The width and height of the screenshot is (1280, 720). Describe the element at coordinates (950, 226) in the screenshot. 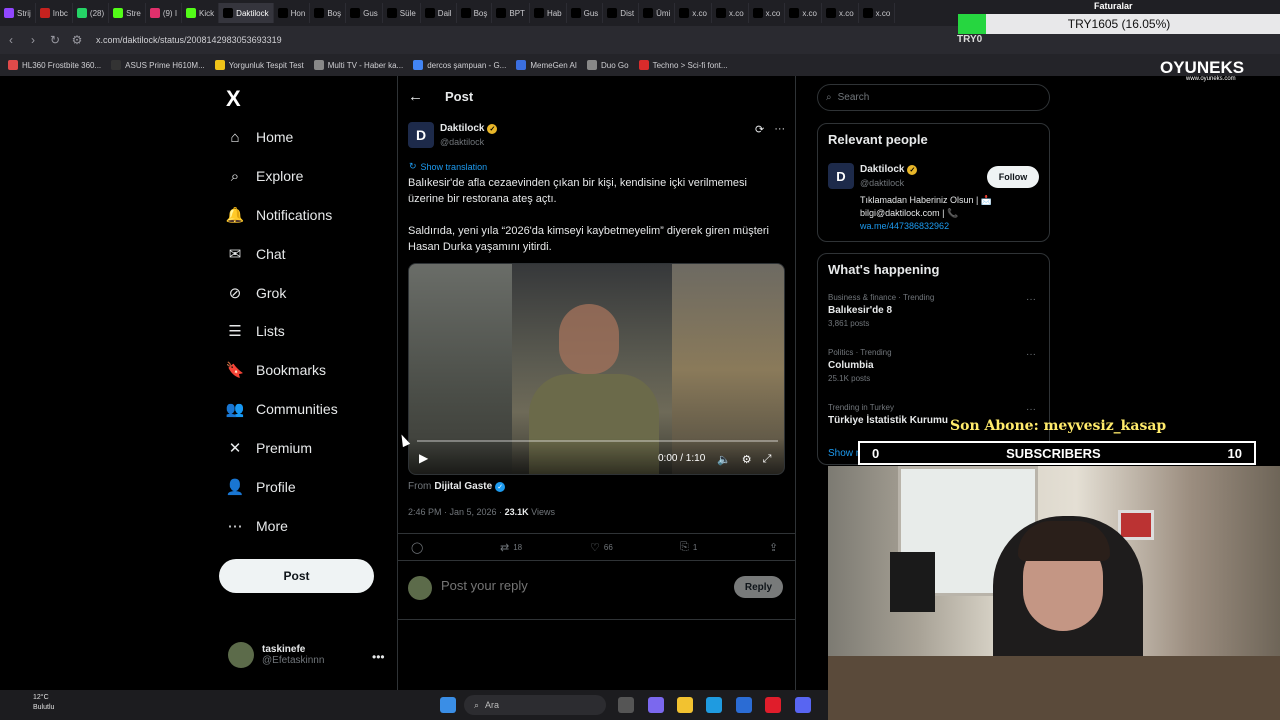

I see `bio-link: wa.me/447386832962` at that location.